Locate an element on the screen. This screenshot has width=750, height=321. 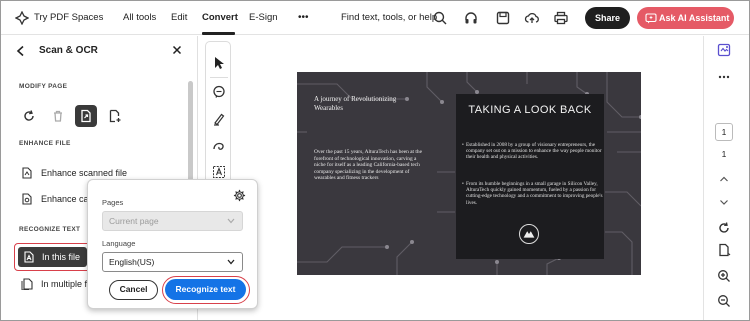
menu-convert: Convert is located at coordinates (220, 18).